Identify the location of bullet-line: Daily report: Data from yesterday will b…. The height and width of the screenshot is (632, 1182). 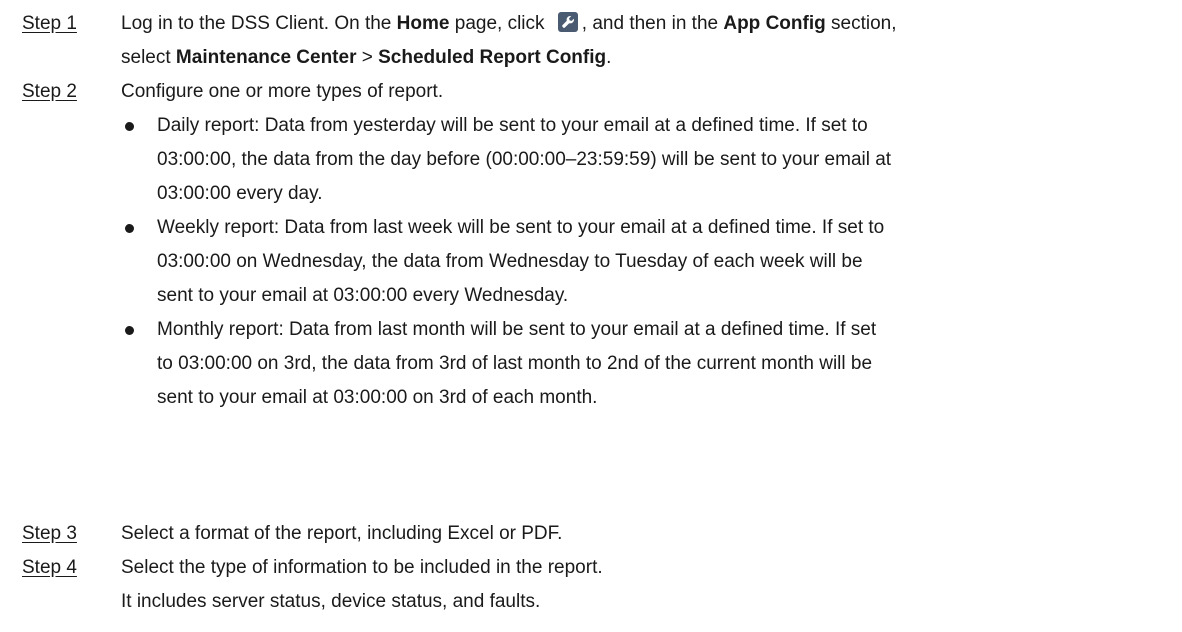
(512, 125).